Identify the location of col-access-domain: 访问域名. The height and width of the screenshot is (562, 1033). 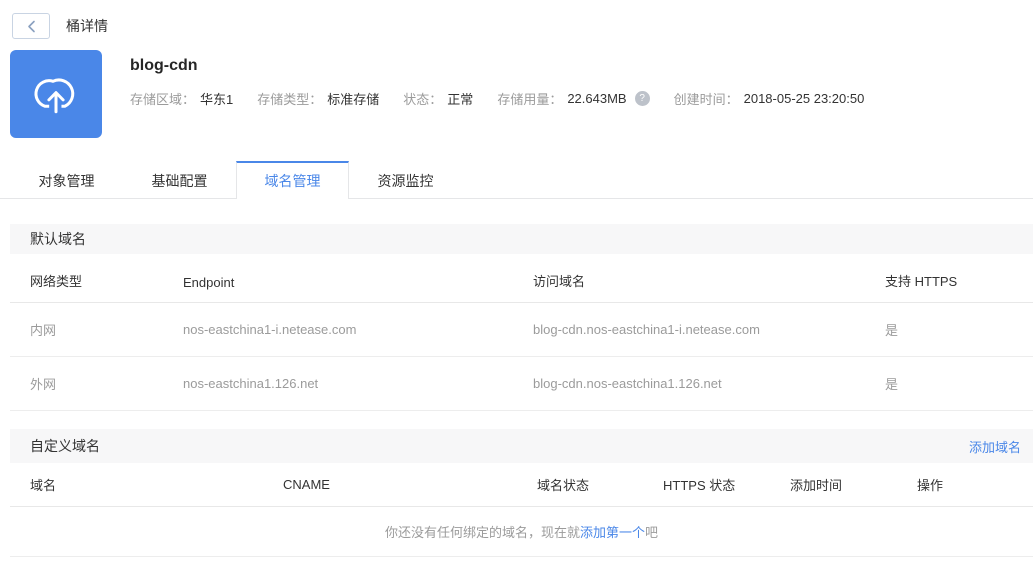
(559, 281).